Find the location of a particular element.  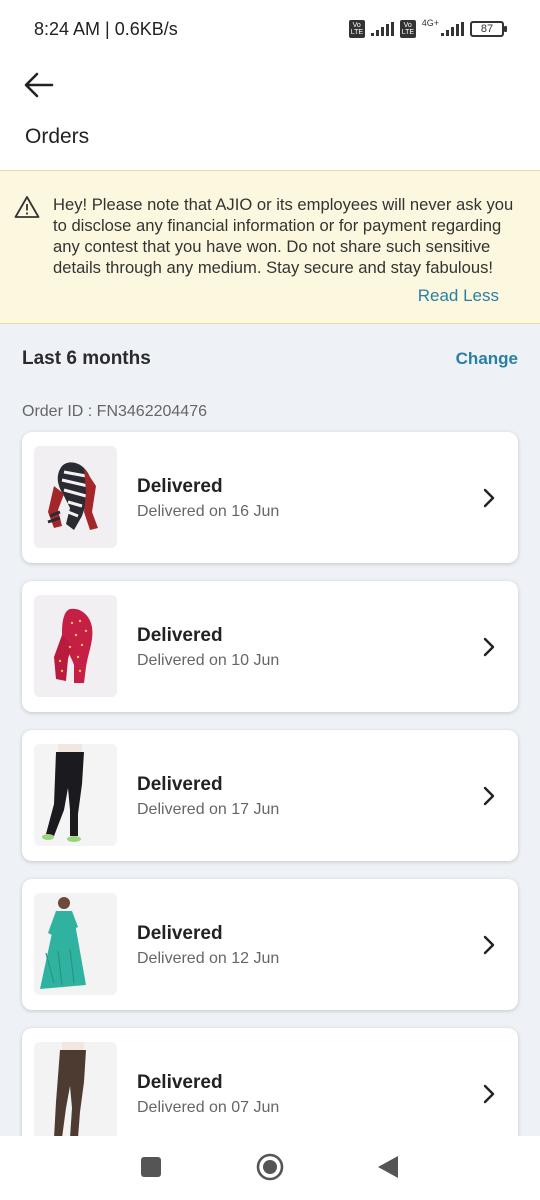

status-bar: 8:24 AM | 0.6KB/s Vo LTE Vo LTE 4G+ 87 is located at coordinates (270, 29).